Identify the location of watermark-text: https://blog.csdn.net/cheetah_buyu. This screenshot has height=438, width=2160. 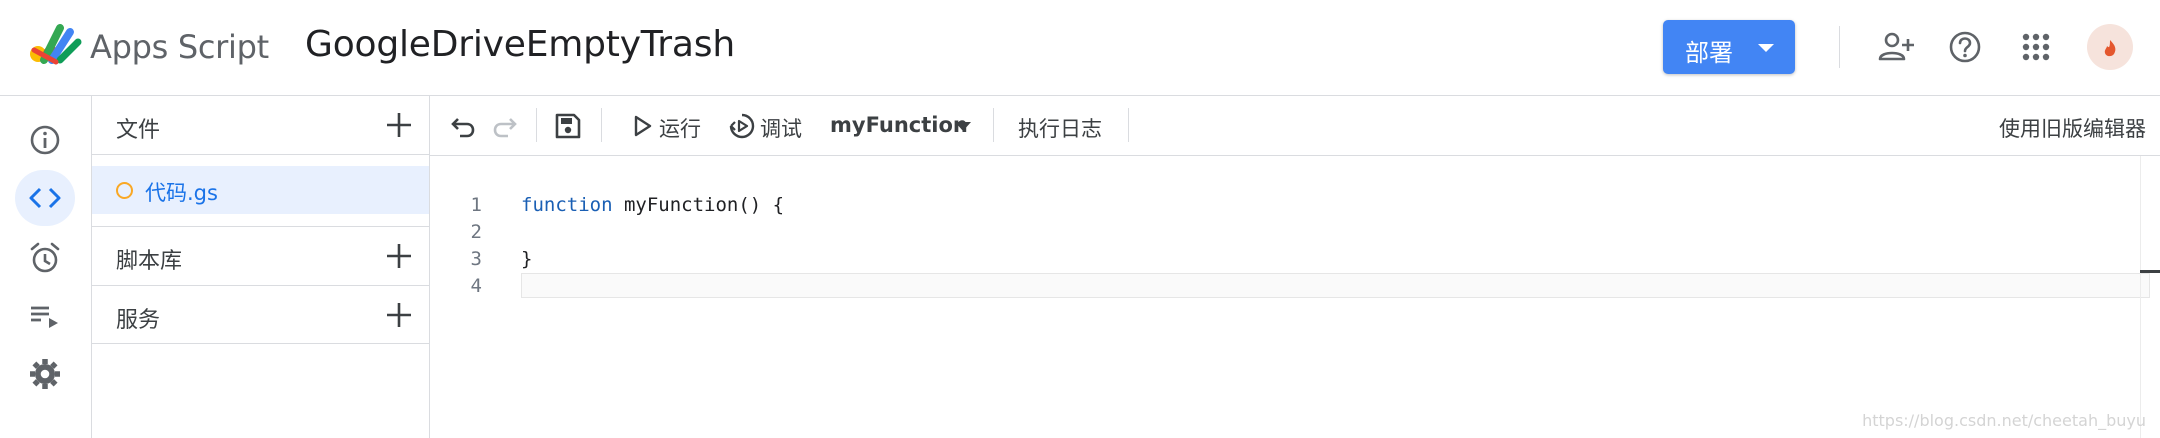
(2004, 420).